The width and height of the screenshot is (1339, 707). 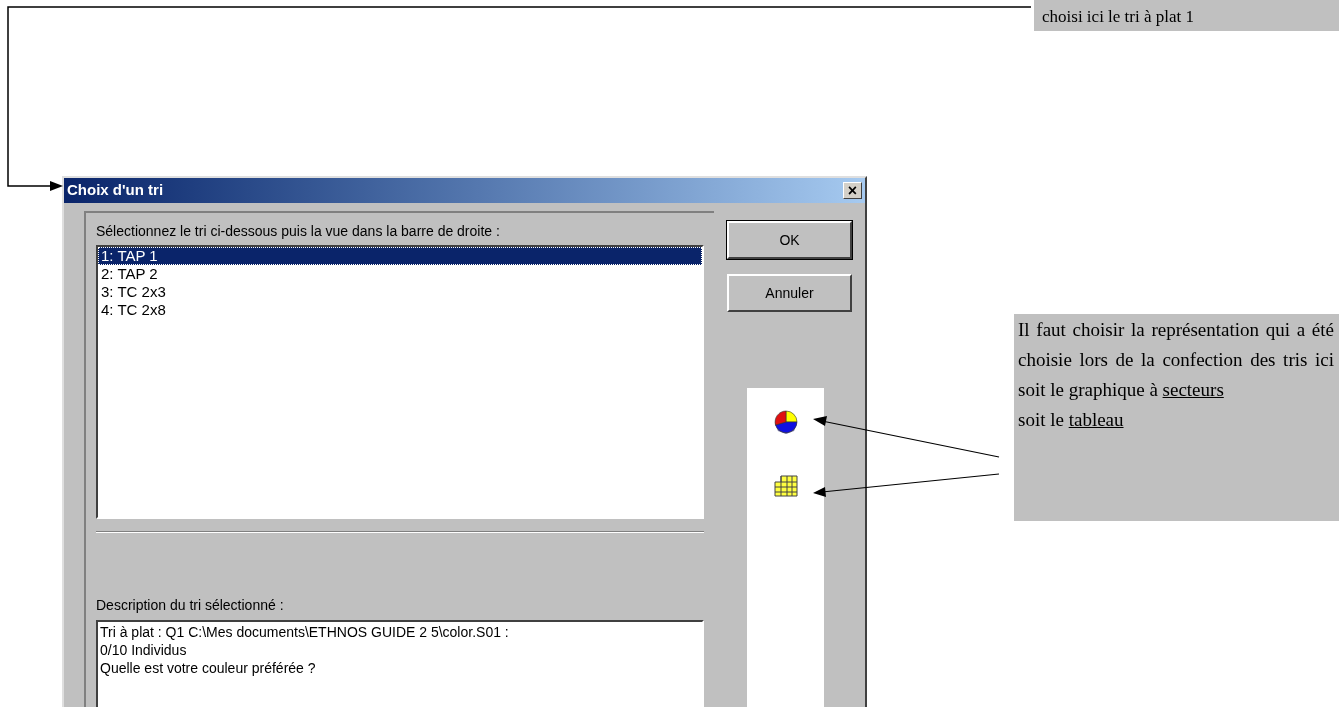 What do you see at coordinates (144, 650) in the screenshot?
I see `description-text: 0/10 Individus` at bounding box center [144, 650].